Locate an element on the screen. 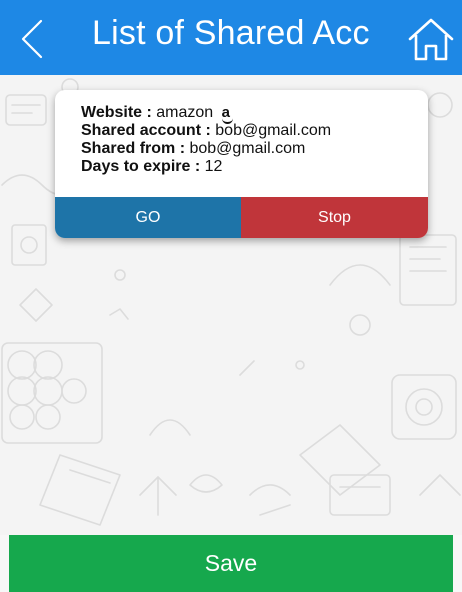 Image resolution: width=462 pixels, height=592 pixels. back-button is located at coordinates (32, 39).